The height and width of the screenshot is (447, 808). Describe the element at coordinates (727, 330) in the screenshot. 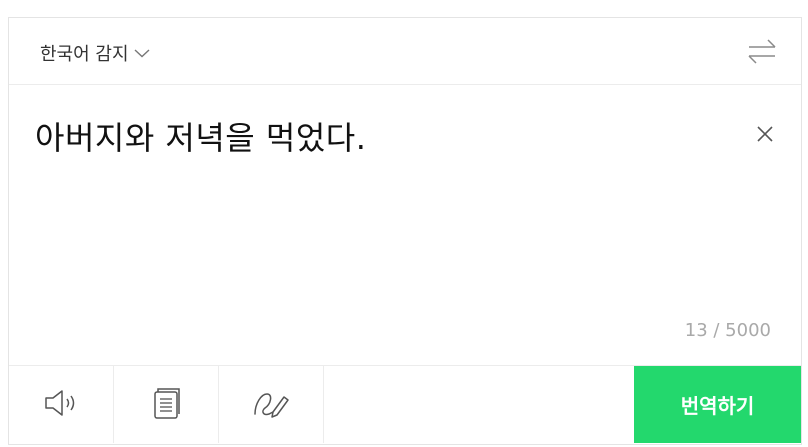

I see `character-counter: 13 / 5000` at that location.